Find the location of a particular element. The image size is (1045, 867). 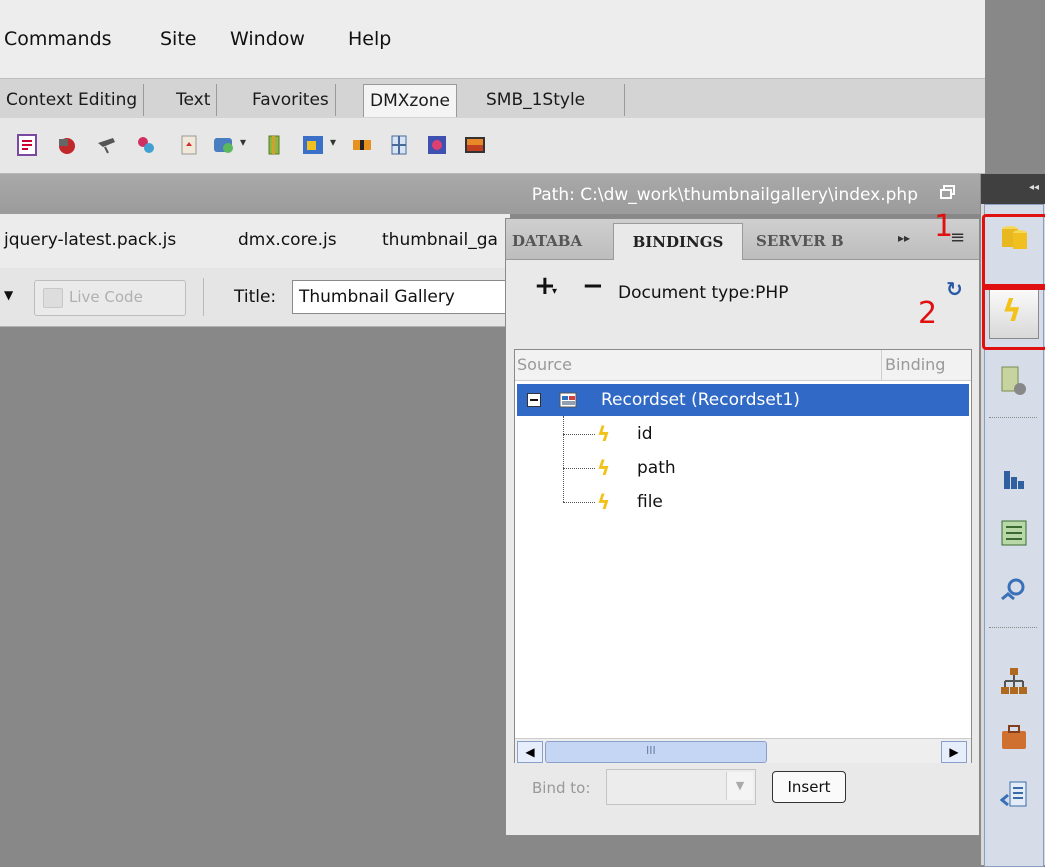

scroll-thumb: III is located at coordinates (656, 752).